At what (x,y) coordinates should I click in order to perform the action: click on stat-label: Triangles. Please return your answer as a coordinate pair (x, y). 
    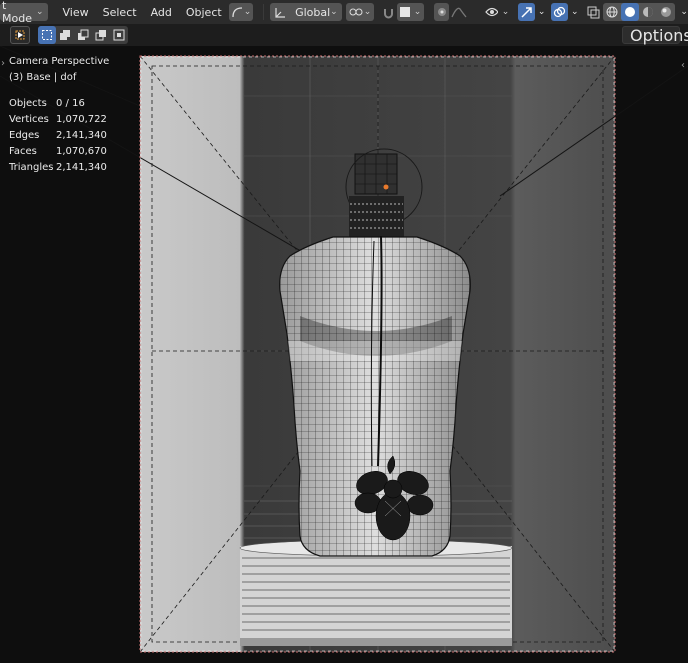
    Looking at the image, I should click on (31, 167).